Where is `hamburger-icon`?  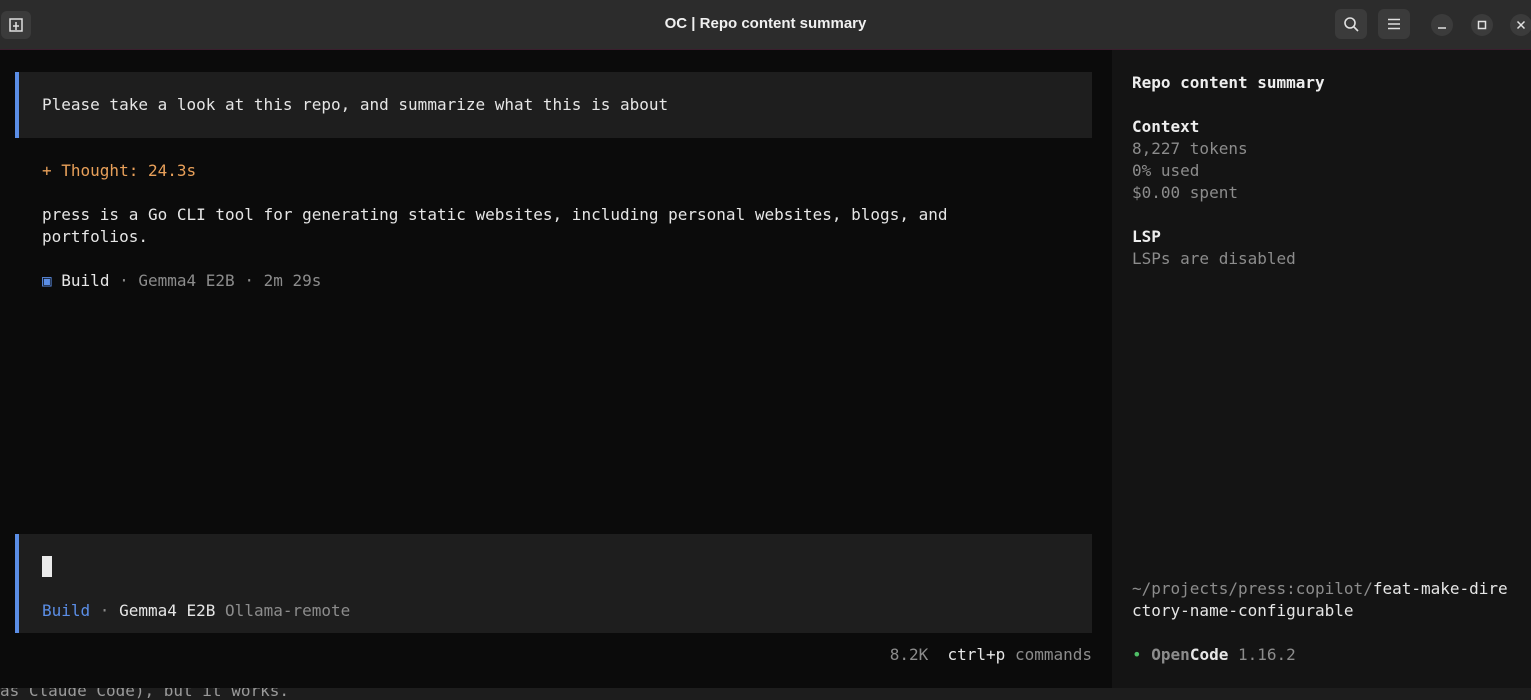 hamburger-icon is located at coordinates (1394, 24).